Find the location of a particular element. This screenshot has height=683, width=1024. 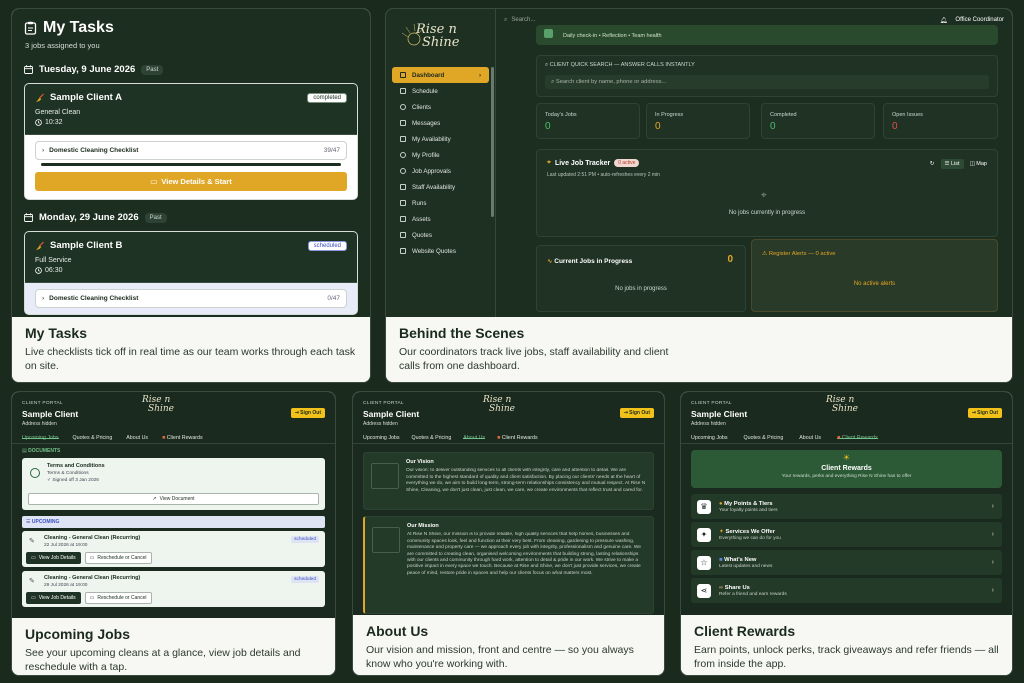

sidebar-item-profile: My Profile is located at coordinates (440, 155).